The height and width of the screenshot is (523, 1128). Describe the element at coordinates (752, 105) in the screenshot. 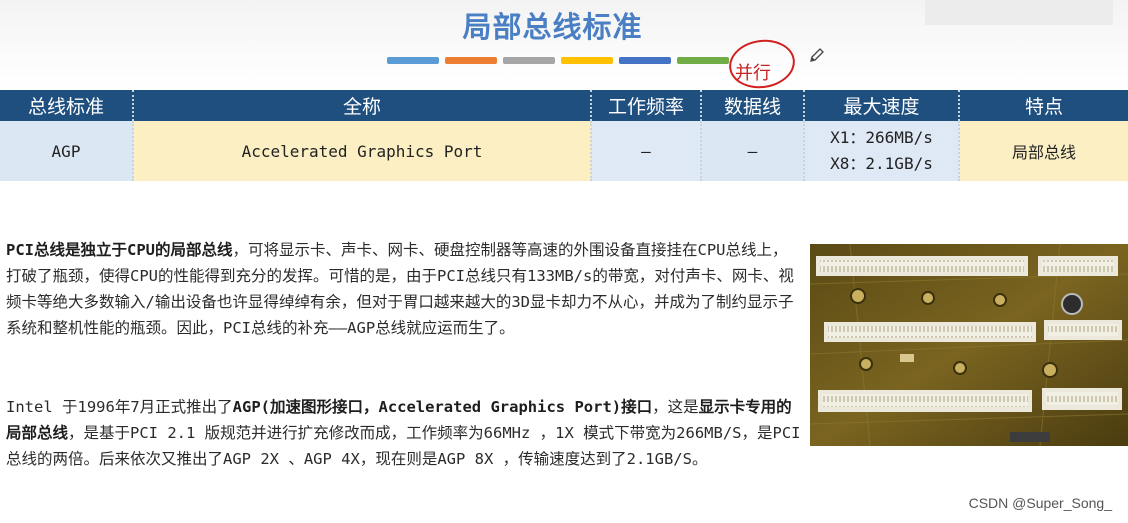

I see `header-data-lines: 数据线` at that location.